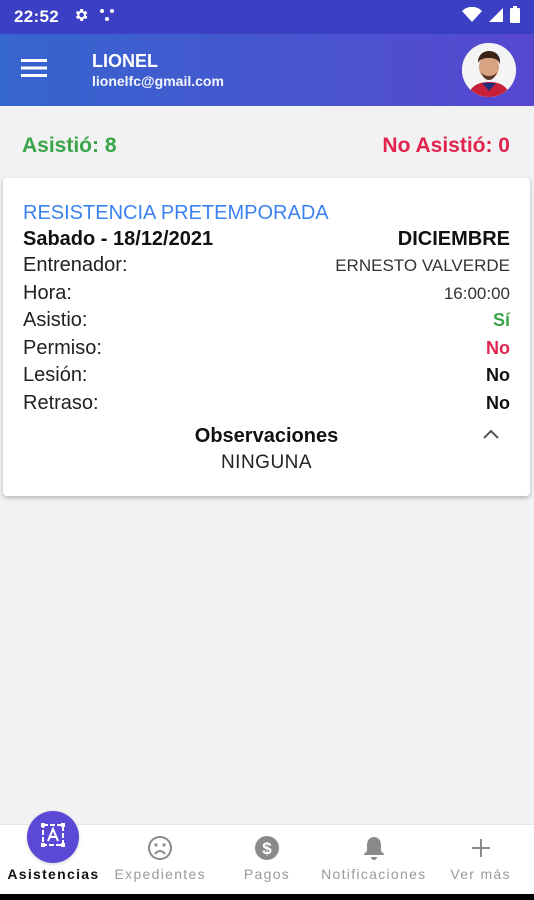 The width and height of the screenshot is (534, 900). Describe the element at coordinates (481, 848) in the screenshot. I see `plus-icon` at that location.